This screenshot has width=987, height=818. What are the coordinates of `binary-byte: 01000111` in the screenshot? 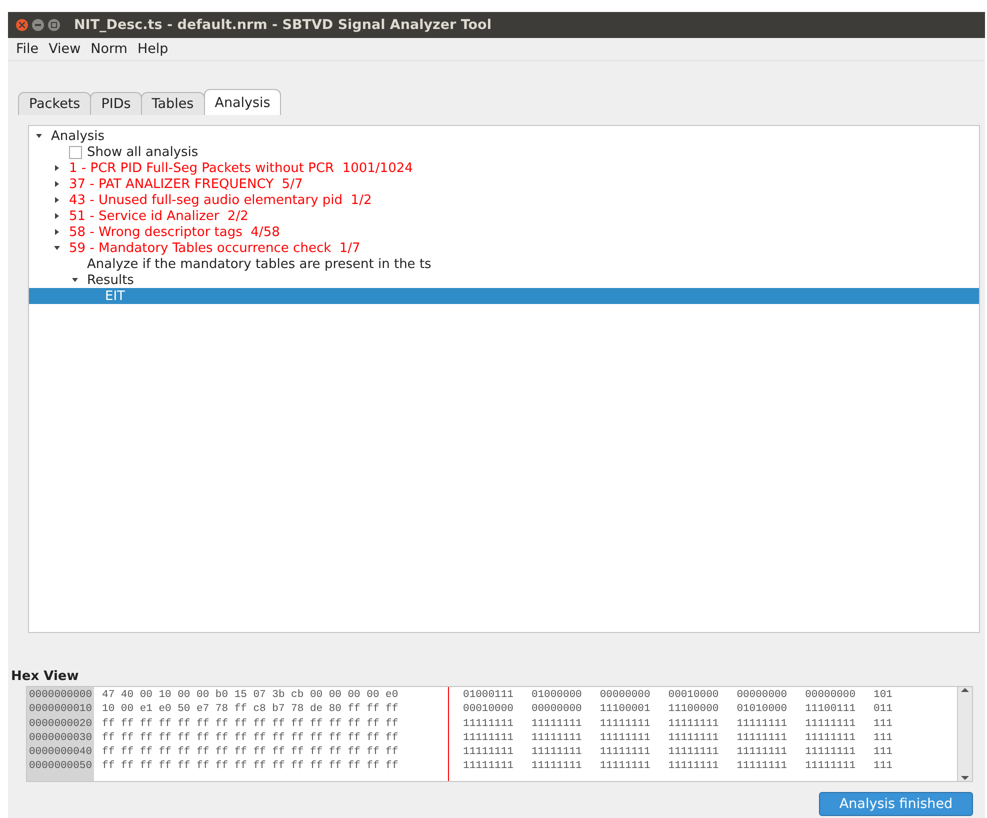 It's located at (488, 695).